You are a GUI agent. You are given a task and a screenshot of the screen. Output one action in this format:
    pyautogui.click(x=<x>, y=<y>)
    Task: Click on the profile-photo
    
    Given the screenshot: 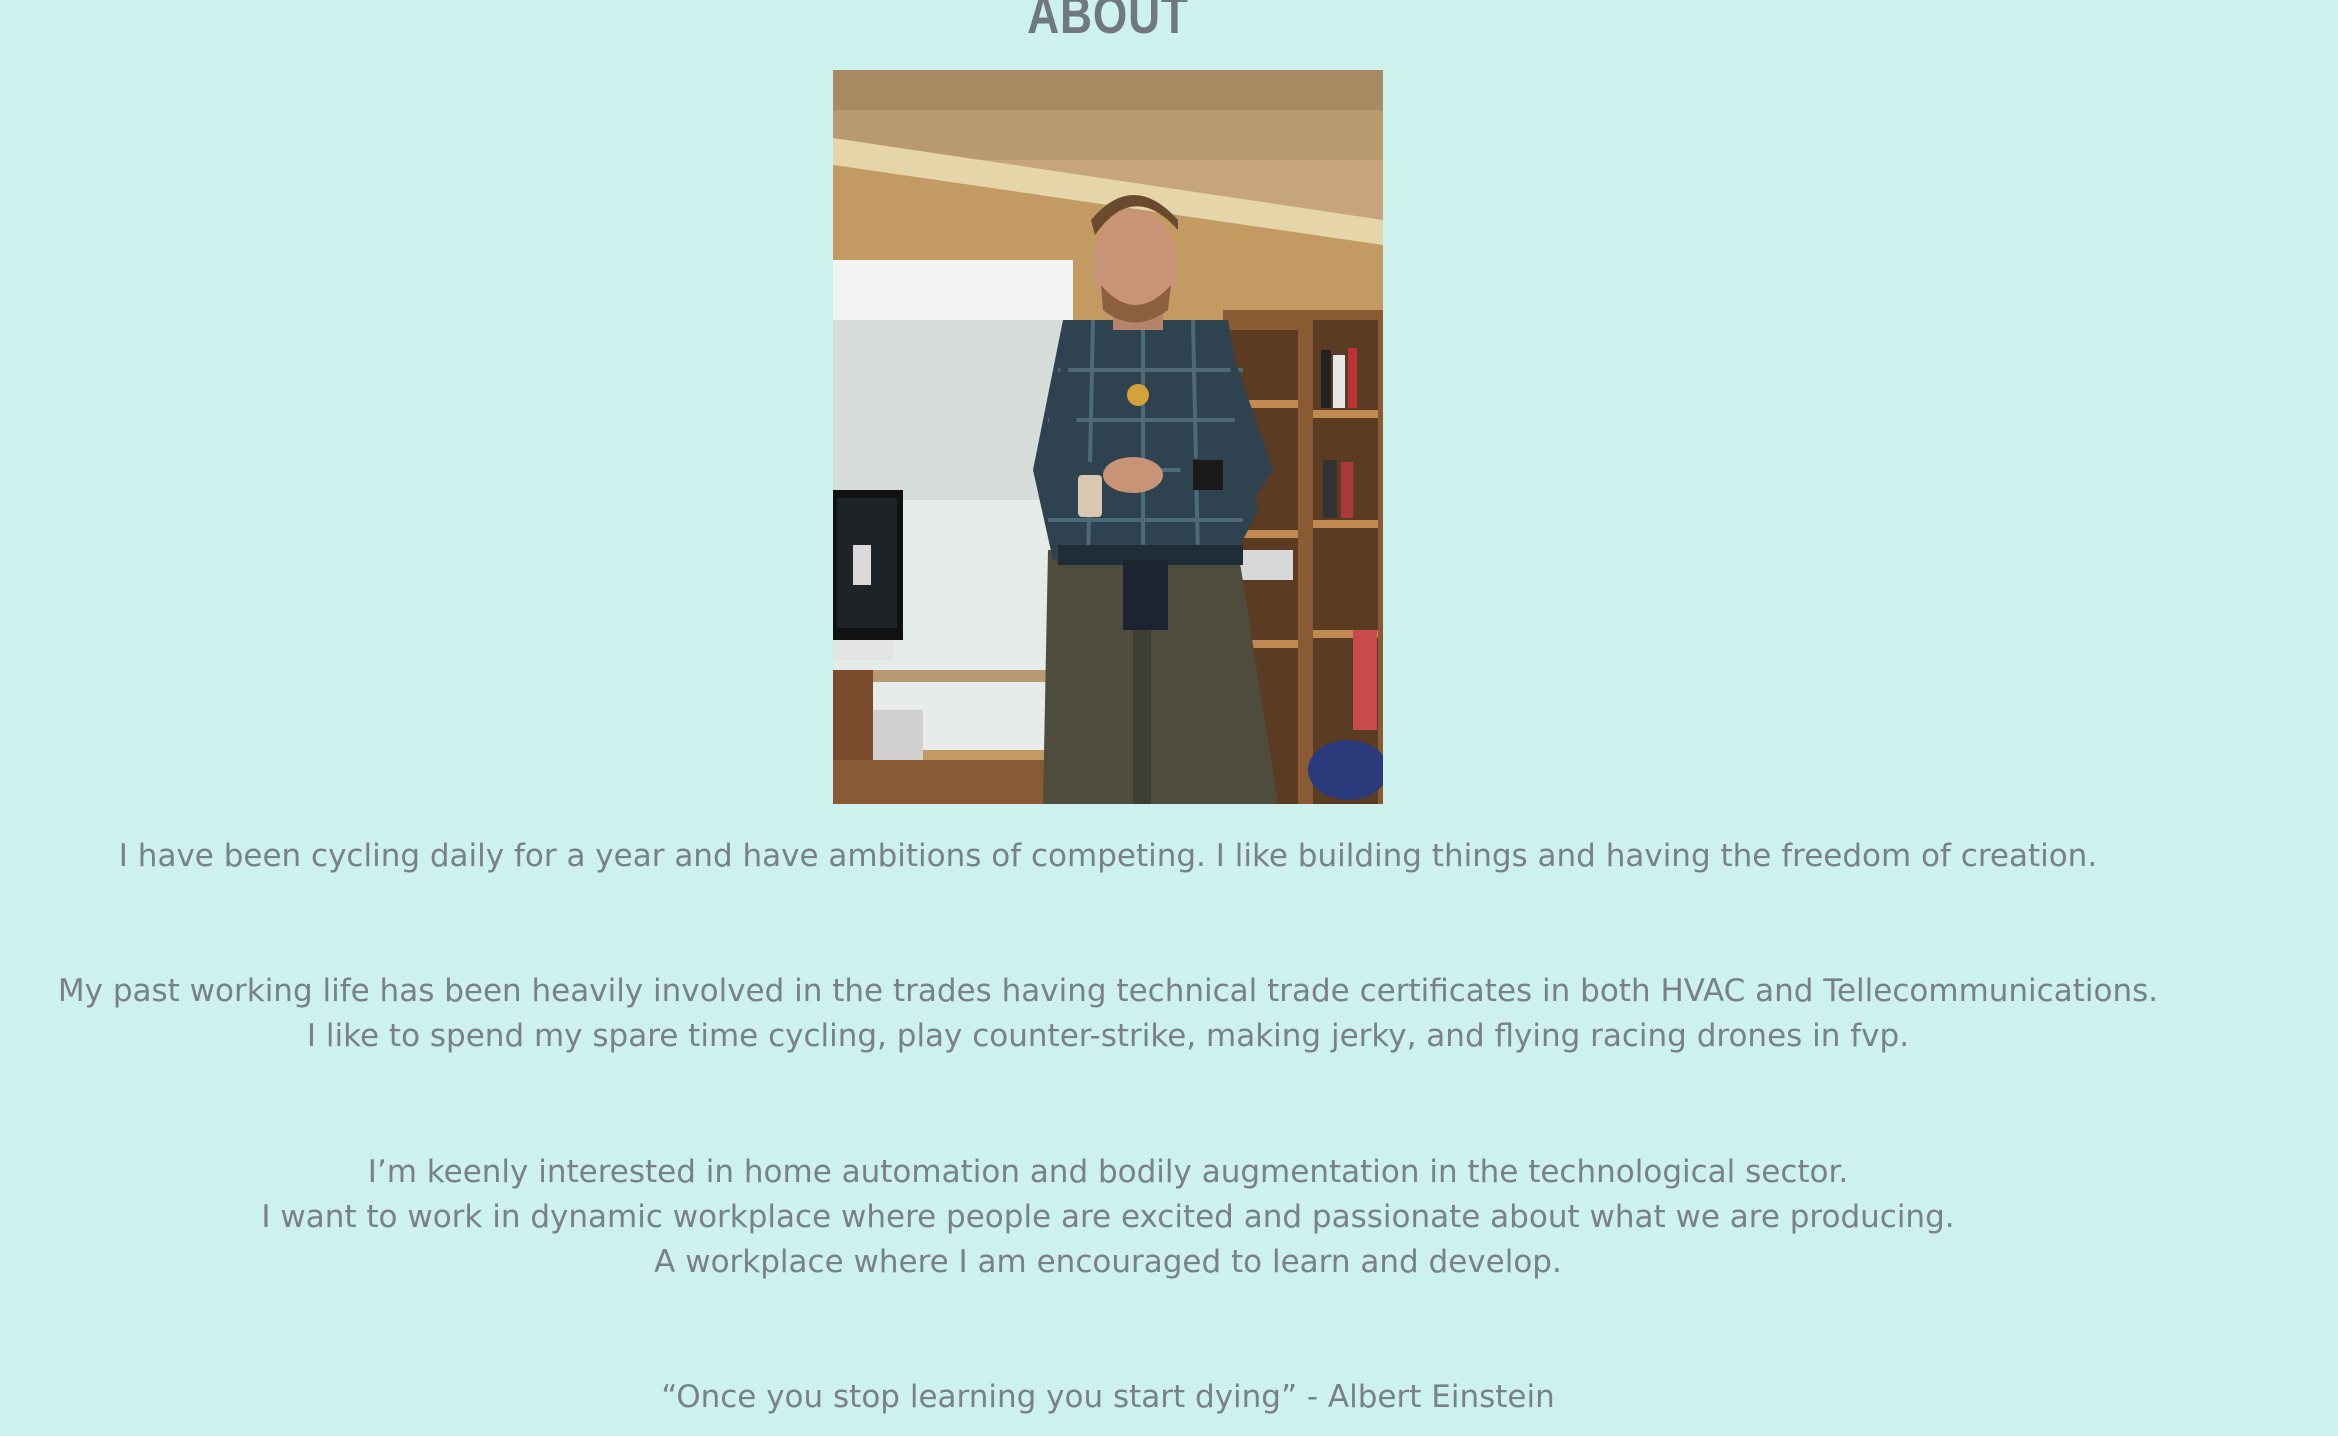 What is the action you would take?
    pyautogui.click(x=1108, y=437)
    